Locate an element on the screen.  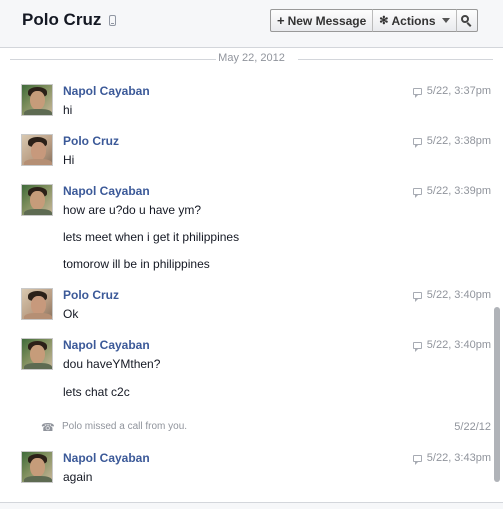
date-separator-label: May 22, 2012 is located at coordinates (251, 58).